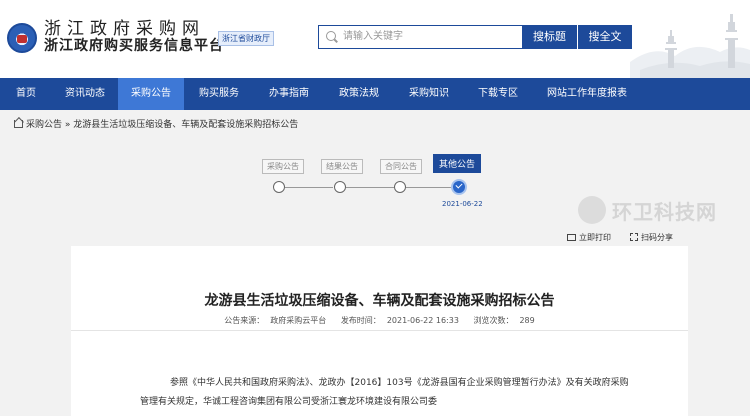 The image size is (750, 416). I want to click on nav-item: 网站工作年度报表, so click(587, 94).